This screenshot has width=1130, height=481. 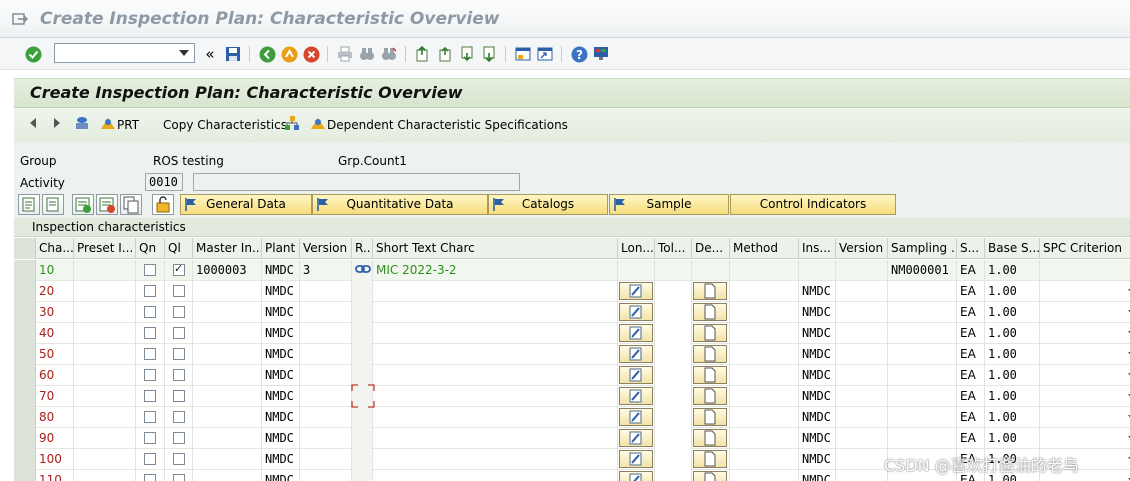 What do you see at coordinates (445, 54) in the screenshot?
I see `previous-page-icon` at bounding box center [445, 54].